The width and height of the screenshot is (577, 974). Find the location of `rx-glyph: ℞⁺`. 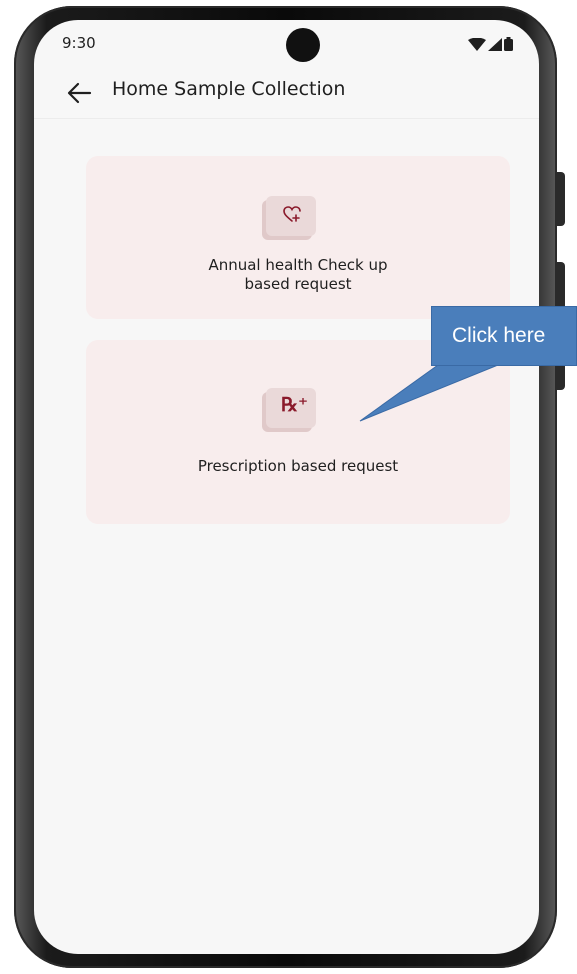

rx-glyph: ℞⁺ is located at coordinates (295, 405).